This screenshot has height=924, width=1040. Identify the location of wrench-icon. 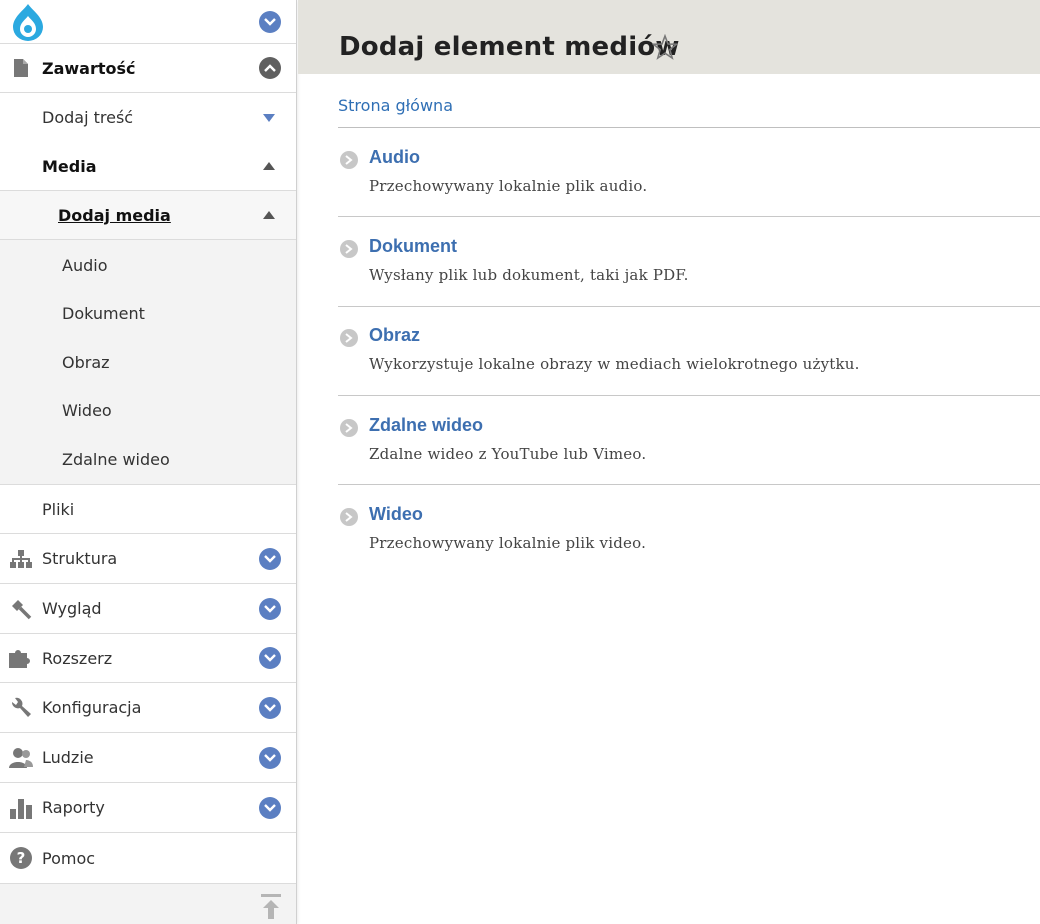
(21, 708).